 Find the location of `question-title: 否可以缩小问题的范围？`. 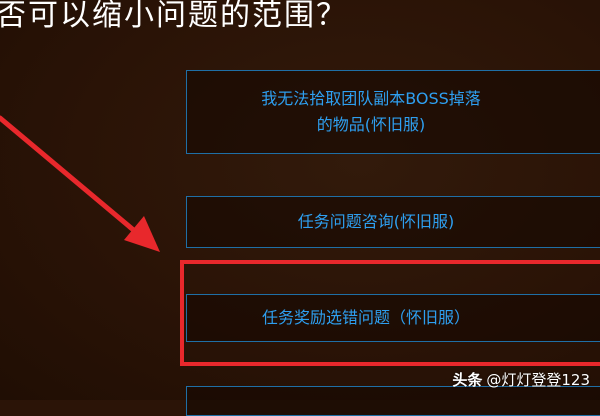

question-title: 否可以缩小问题的范围？ is located at coordinates (174, 16).